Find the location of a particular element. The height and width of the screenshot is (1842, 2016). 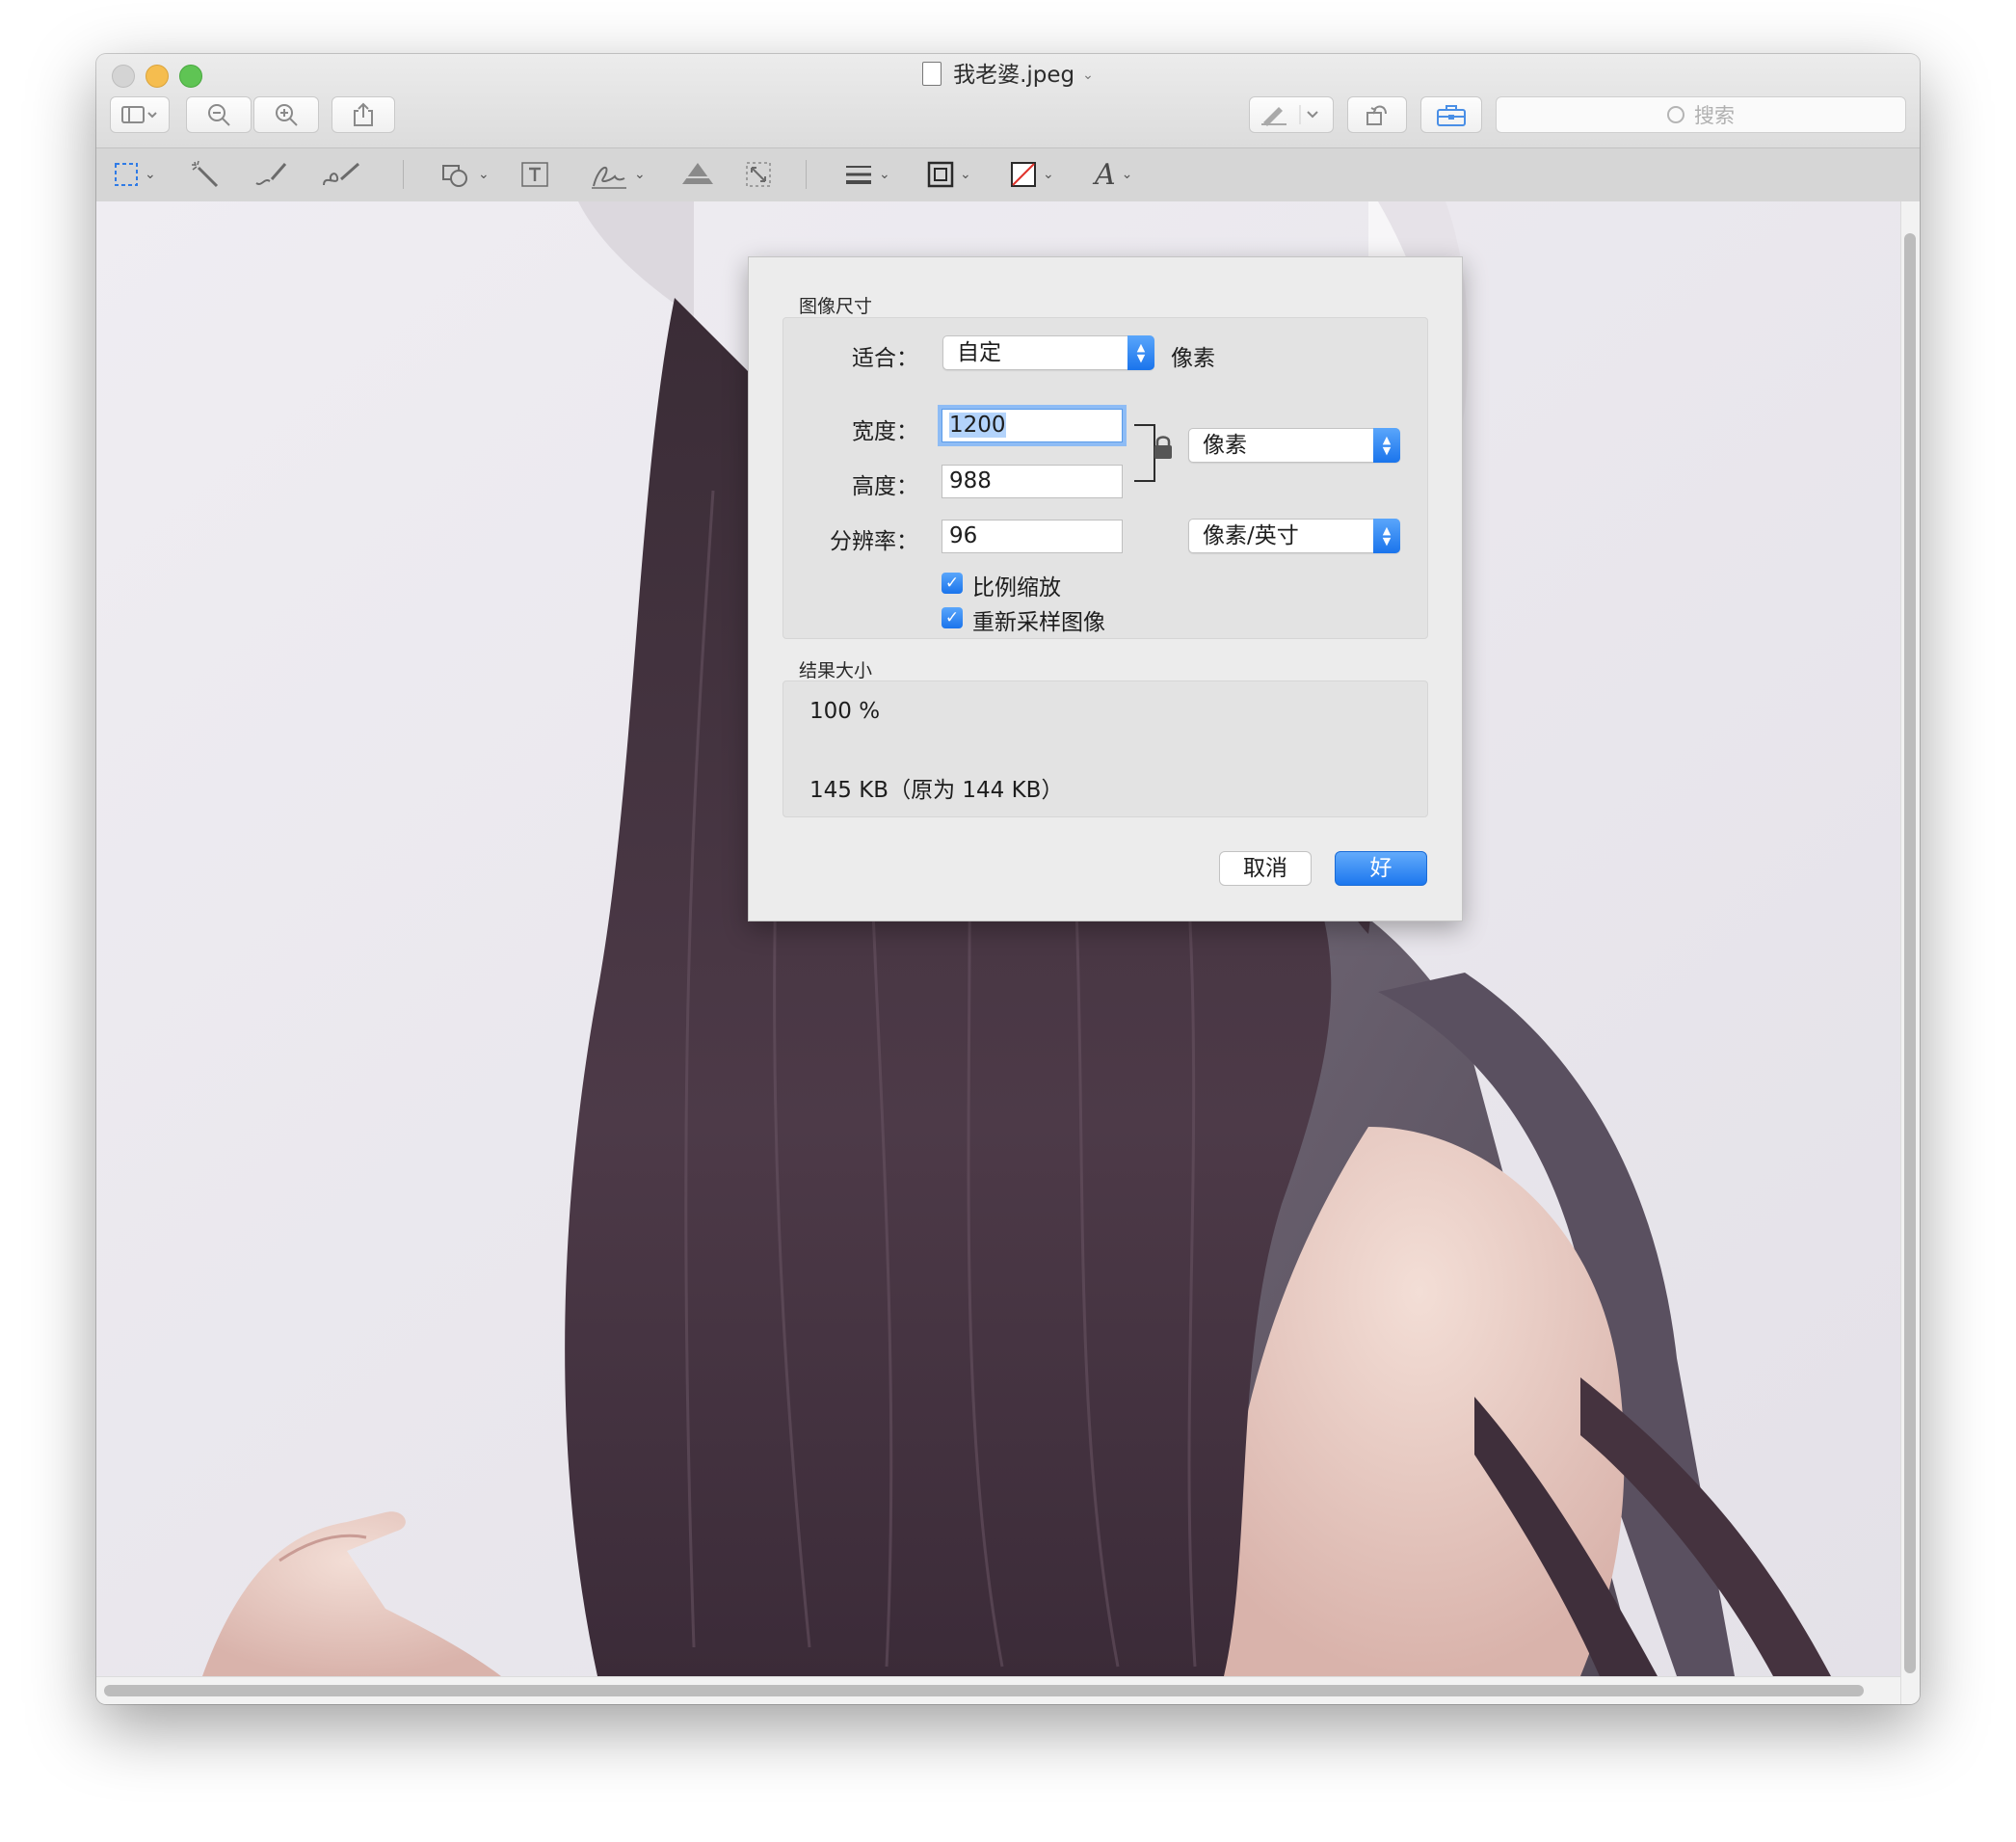

scale-proportionally-label: 比例缩放 is located at coordinates (1017, 585).